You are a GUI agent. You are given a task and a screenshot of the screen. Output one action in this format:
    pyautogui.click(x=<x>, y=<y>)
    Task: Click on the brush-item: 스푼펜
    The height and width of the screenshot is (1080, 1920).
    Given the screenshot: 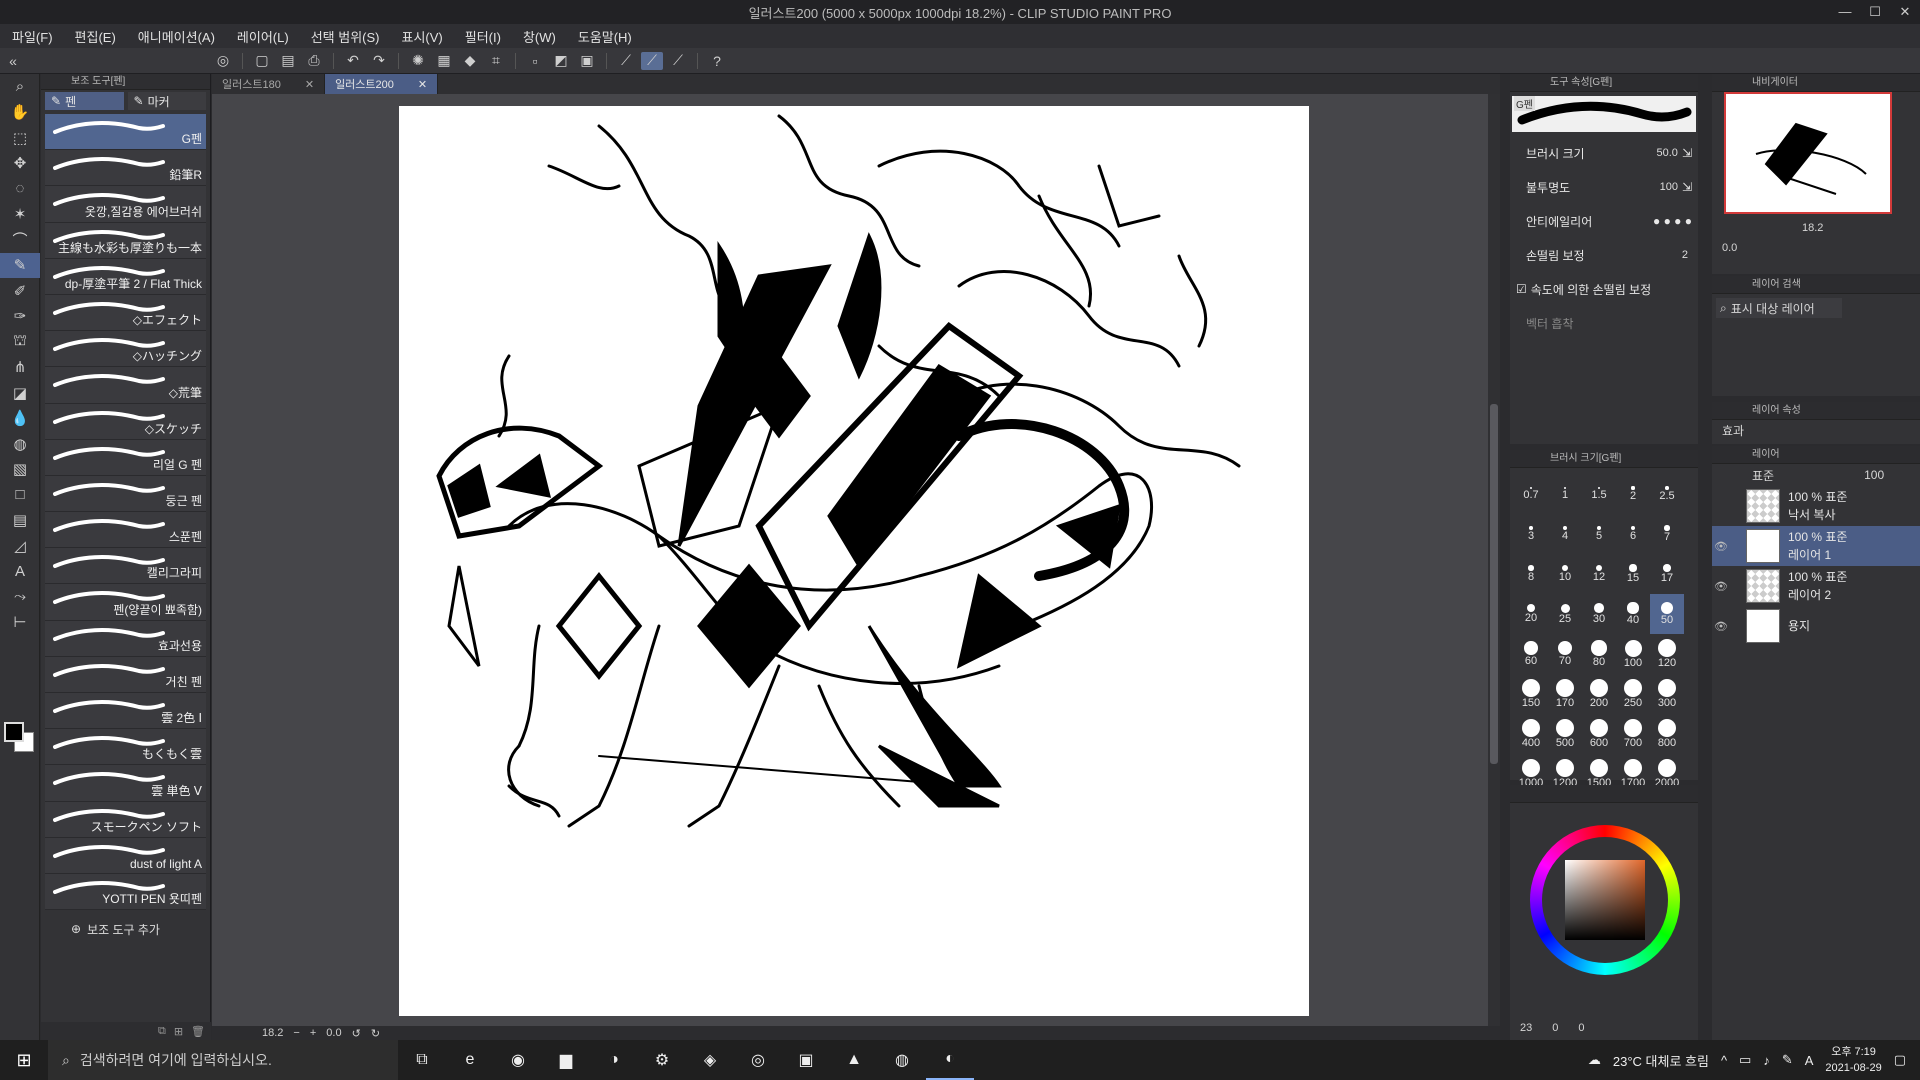 What is the action you would take?
    pyautogui.click(x=125, y=530)
    